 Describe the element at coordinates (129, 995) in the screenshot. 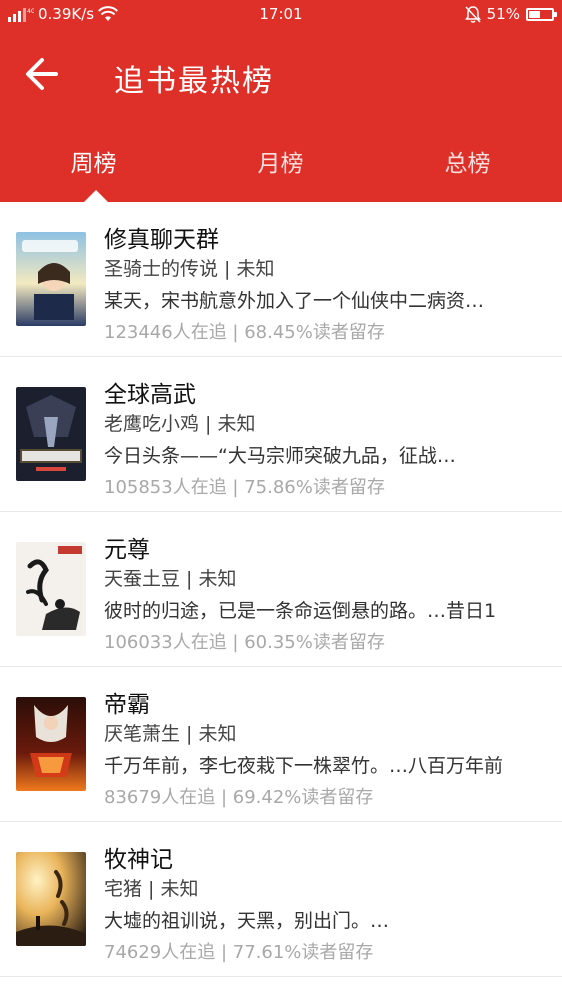

I see `partial-title-glyph` at that location.